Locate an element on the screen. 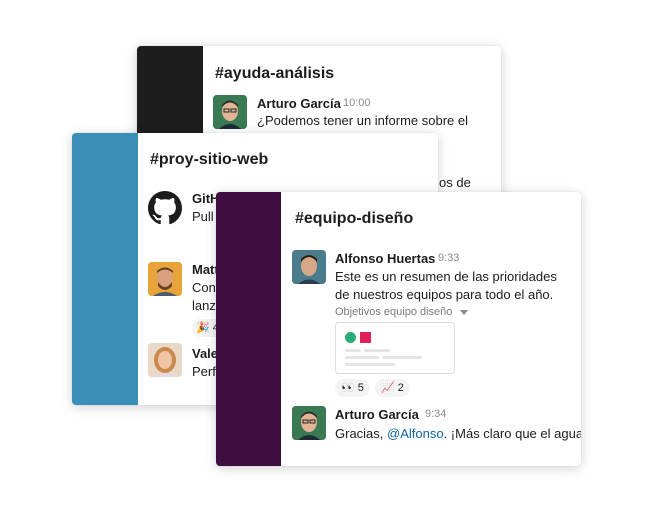 The height and width of the screenshot is (507, 662). user-mention: @Alfonso is located at coordinates (415, 433).